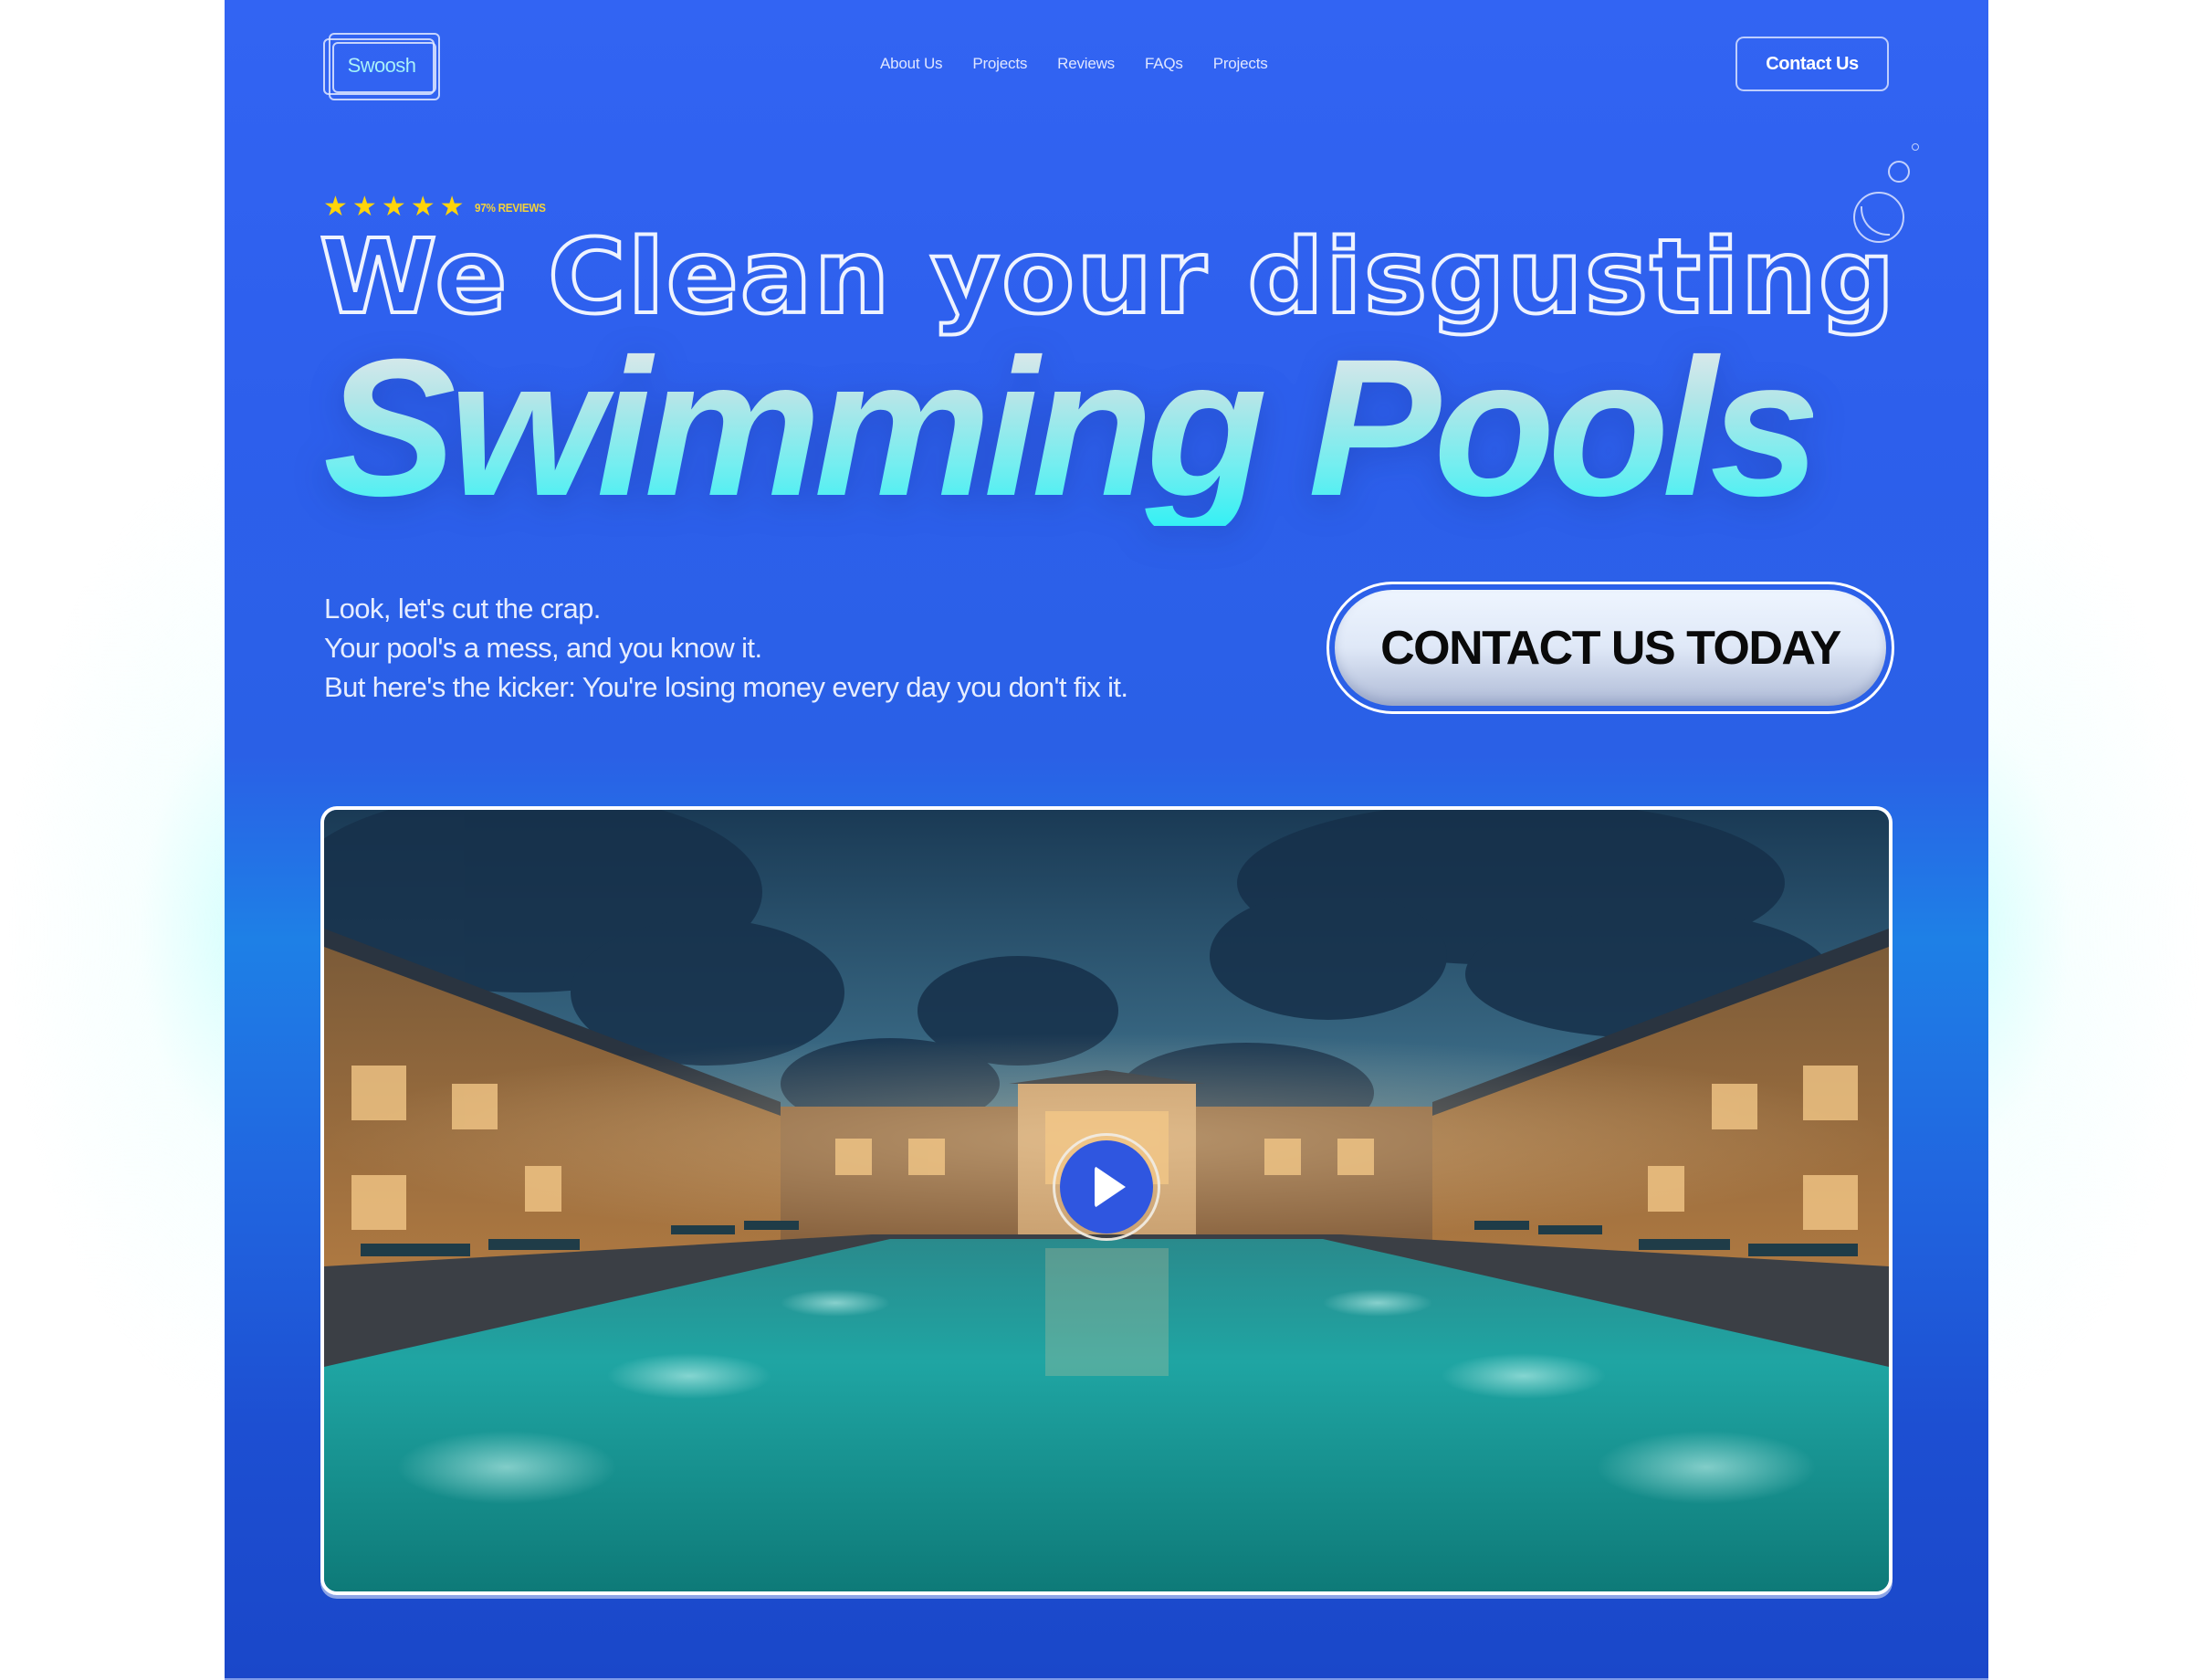  Describe the element at coordinates (462, 609) in the screenshot. I see `tagline-line: Look, let's cut the crap.` at that location.